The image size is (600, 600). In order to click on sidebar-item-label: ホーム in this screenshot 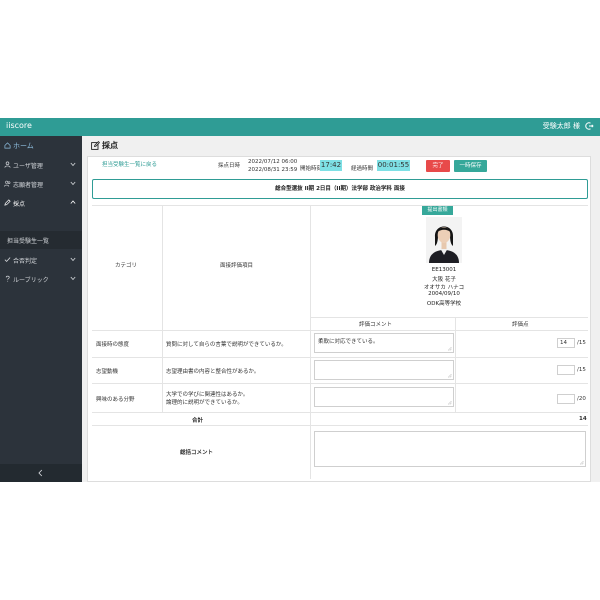, I will do `click(23, 146)`.